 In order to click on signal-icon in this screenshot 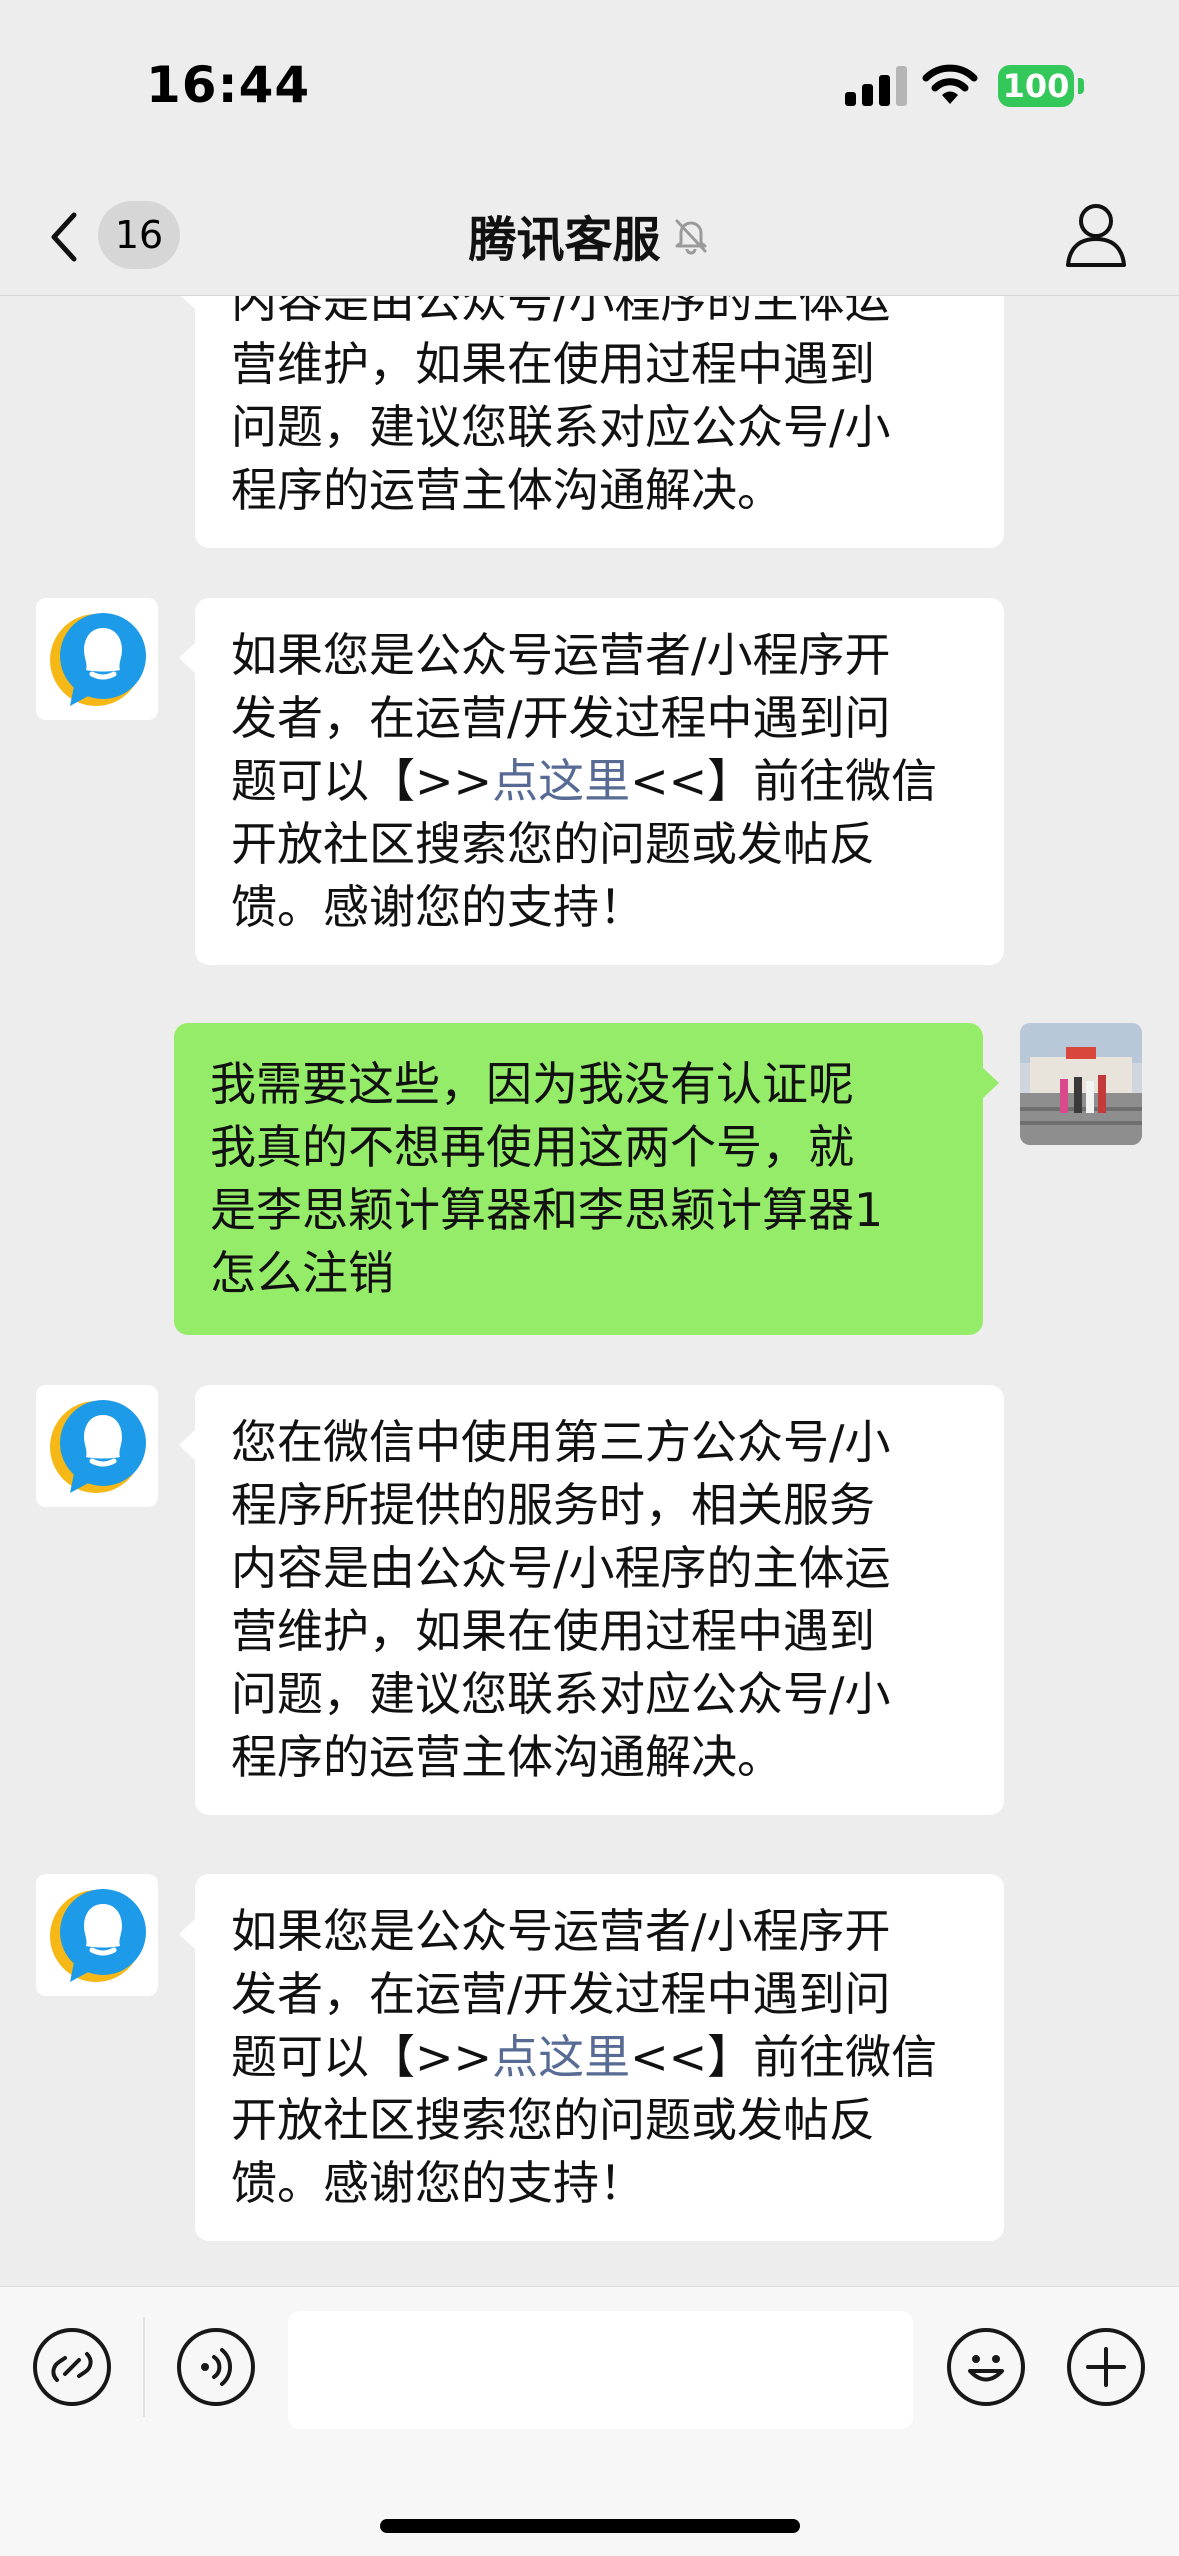, I will do `click(877, 86)`.